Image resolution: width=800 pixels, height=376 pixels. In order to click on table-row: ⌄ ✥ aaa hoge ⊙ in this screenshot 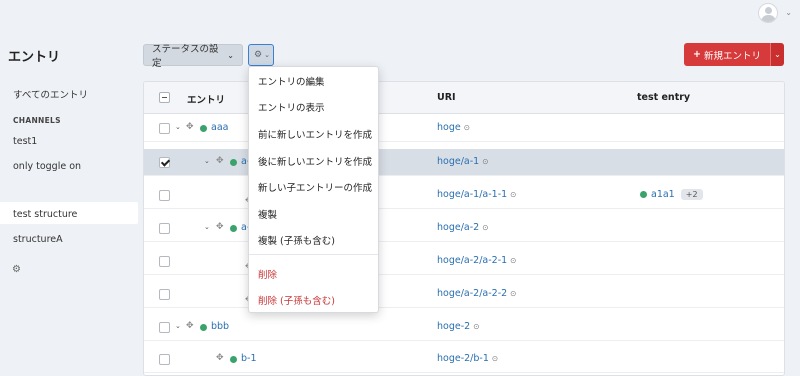, I will do `click(464, 128)`.